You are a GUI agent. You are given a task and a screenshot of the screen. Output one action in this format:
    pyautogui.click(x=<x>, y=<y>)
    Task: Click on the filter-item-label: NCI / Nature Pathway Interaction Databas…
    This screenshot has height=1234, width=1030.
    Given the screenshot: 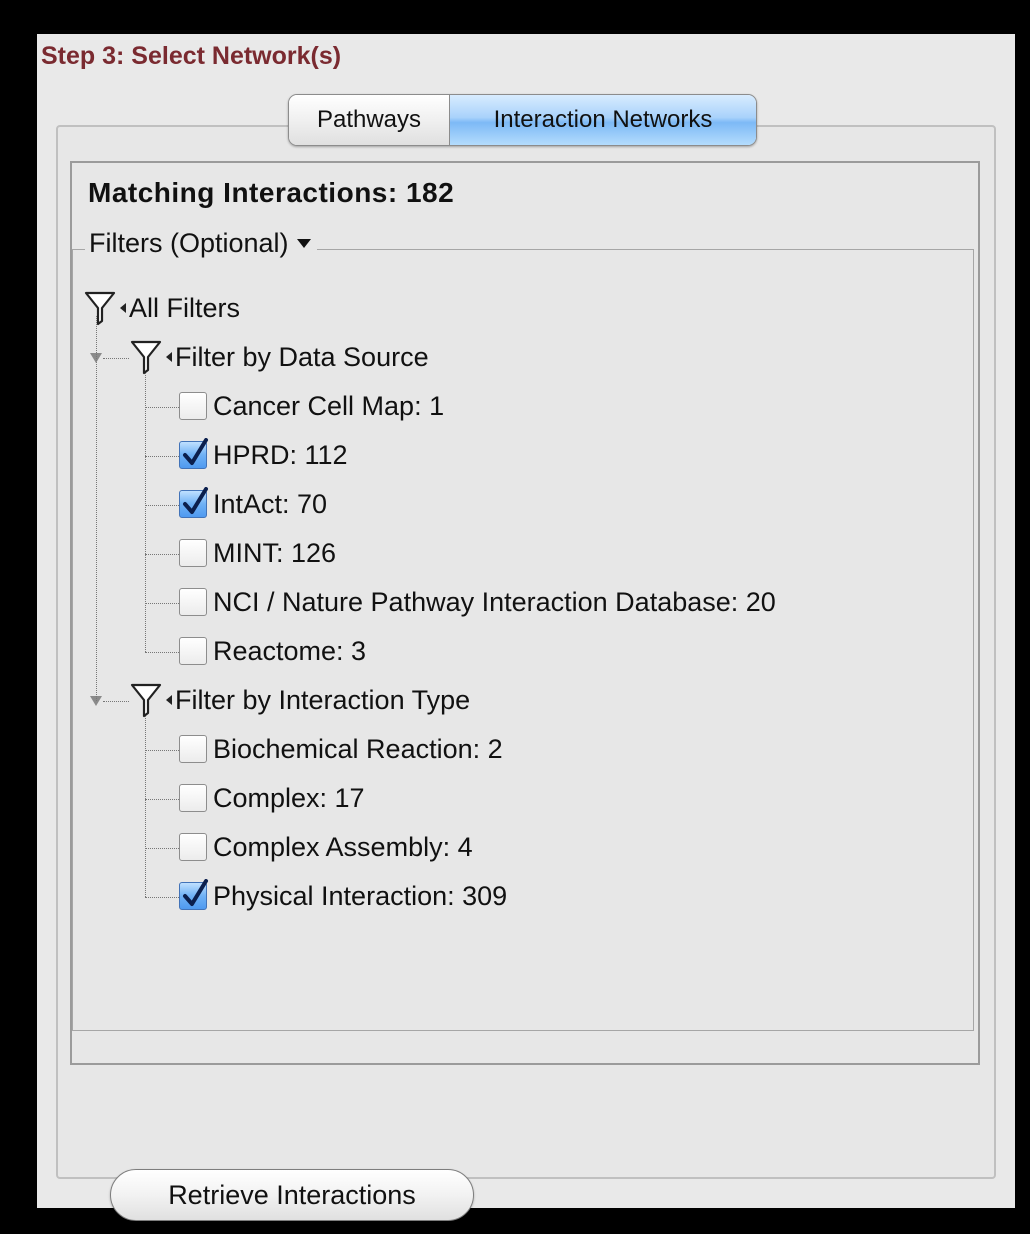 What is the action you would take?
    pyautogui.click(x=494, y=601)
    